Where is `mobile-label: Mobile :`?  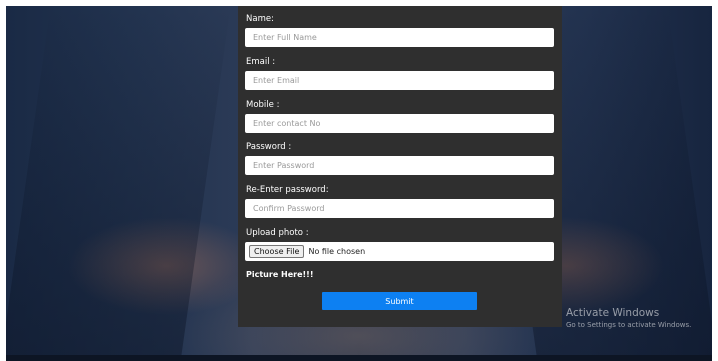
mobile-label: Mobile : is located at coordinates (263, 105).